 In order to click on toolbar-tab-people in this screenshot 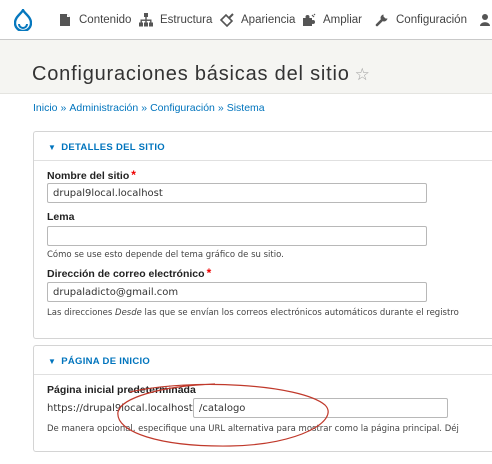, I will do `click(485, 19)`.